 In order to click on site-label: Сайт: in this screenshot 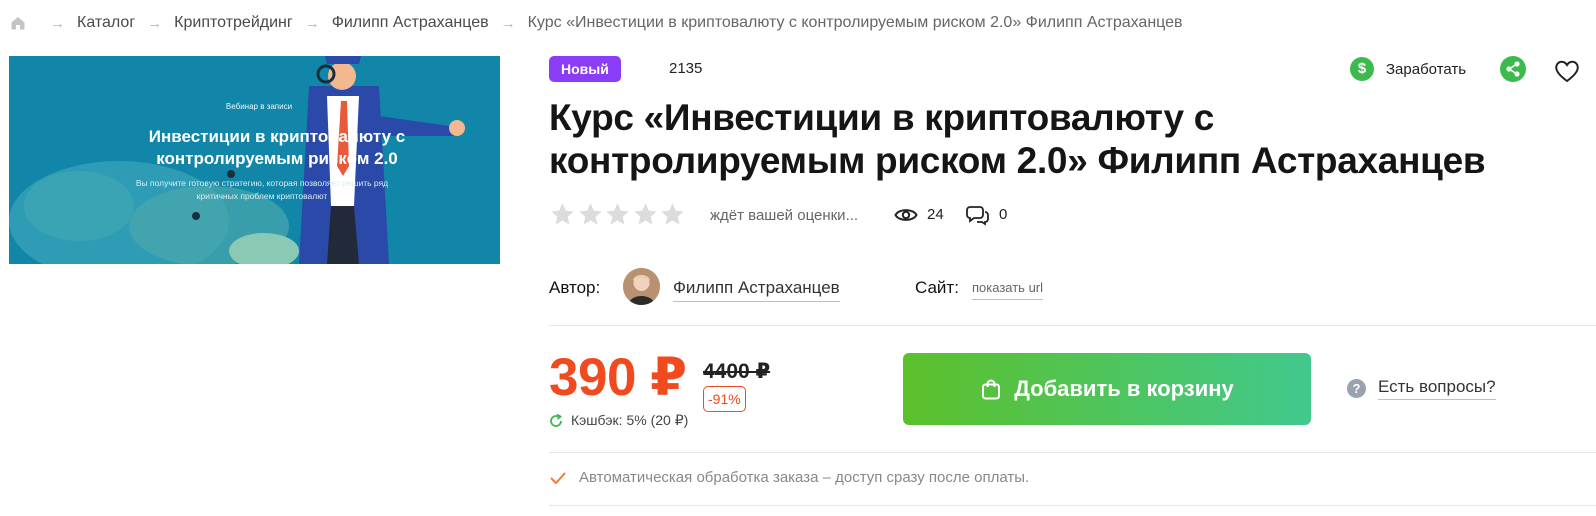, I will do `click(937, 287)`.